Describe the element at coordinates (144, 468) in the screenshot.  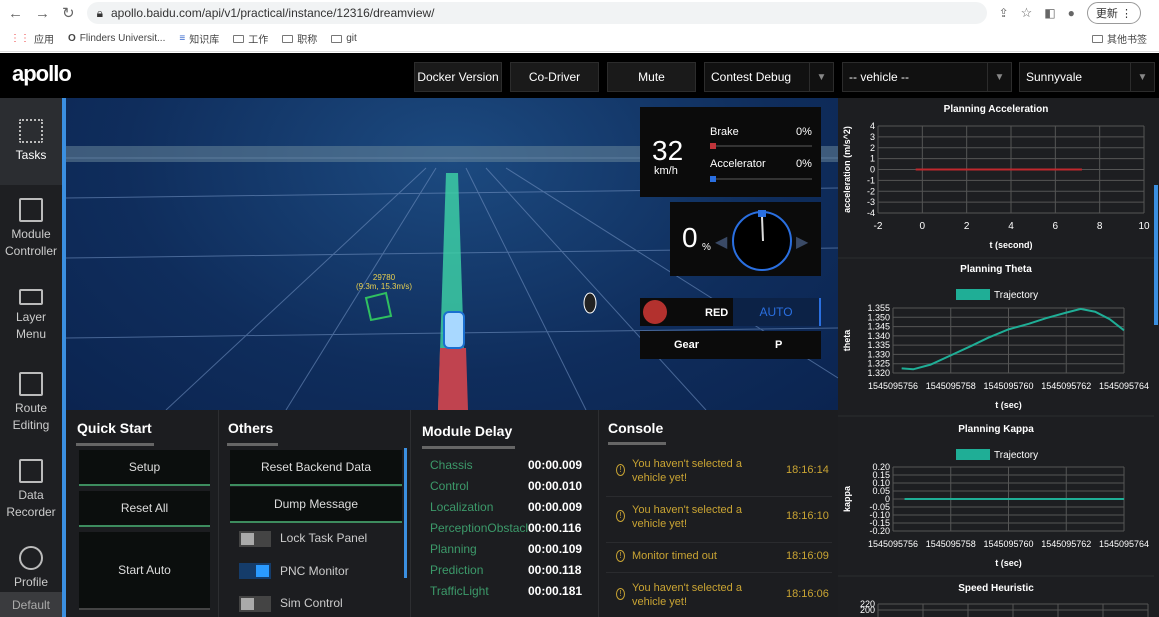
I see `setup-button: Setup` at that location.